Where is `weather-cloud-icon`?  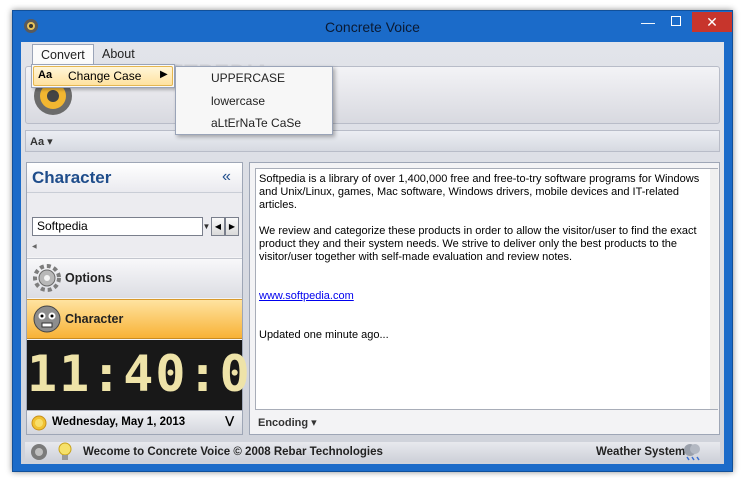 weather-cloud-icon is located at coordinates (692, 451).